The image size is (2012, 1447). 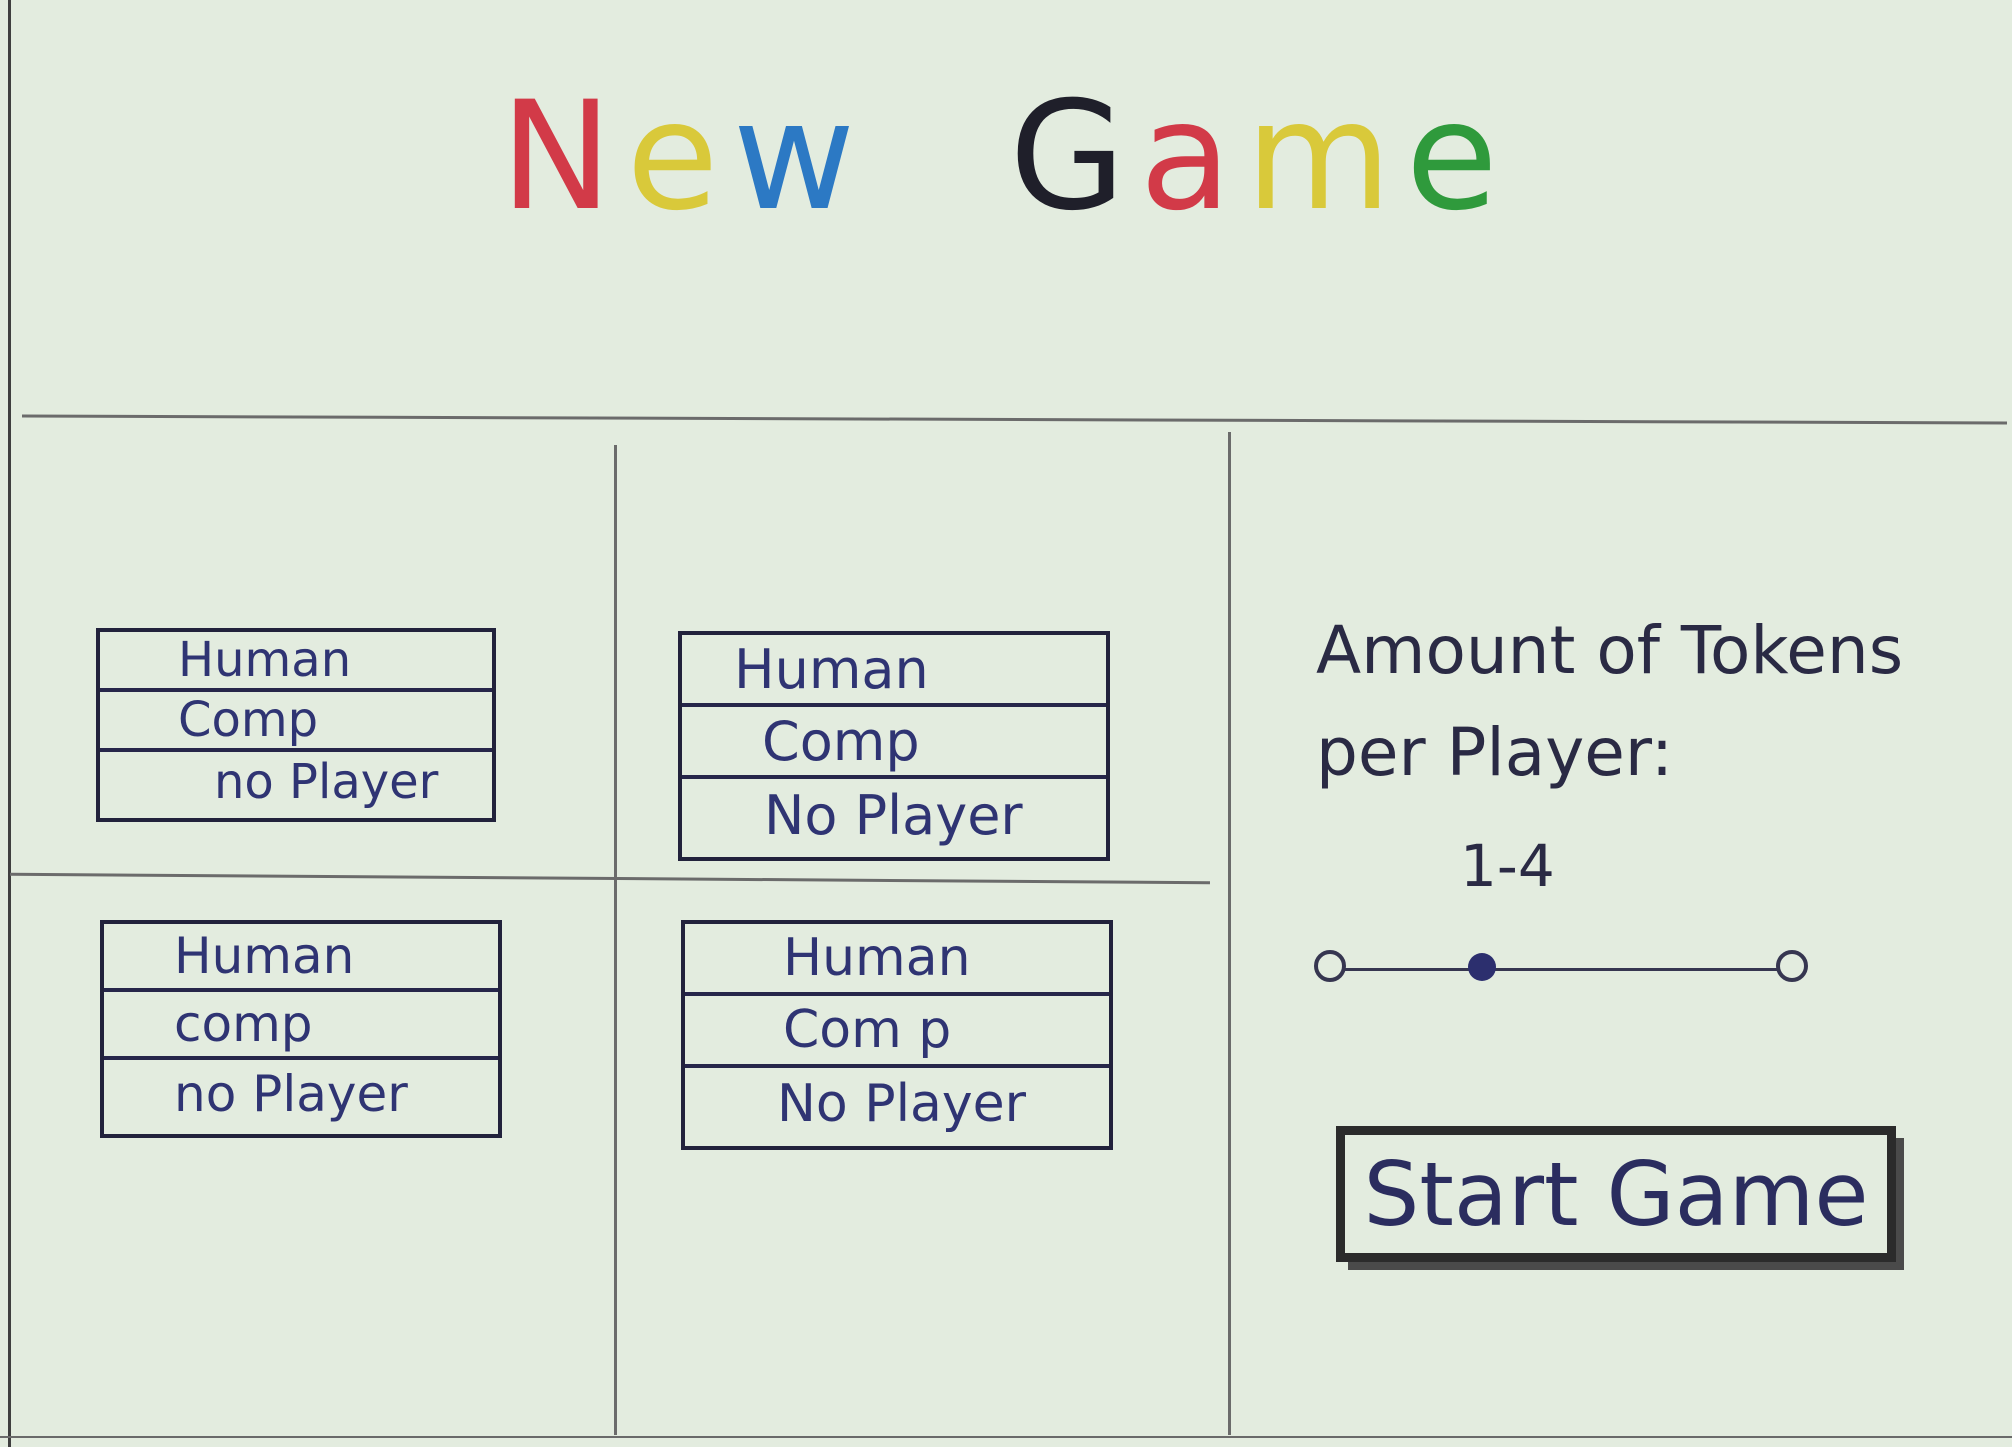 I want to click on tokens-label-line-1: Amount of Tokens, so click(x=1610, y=650).